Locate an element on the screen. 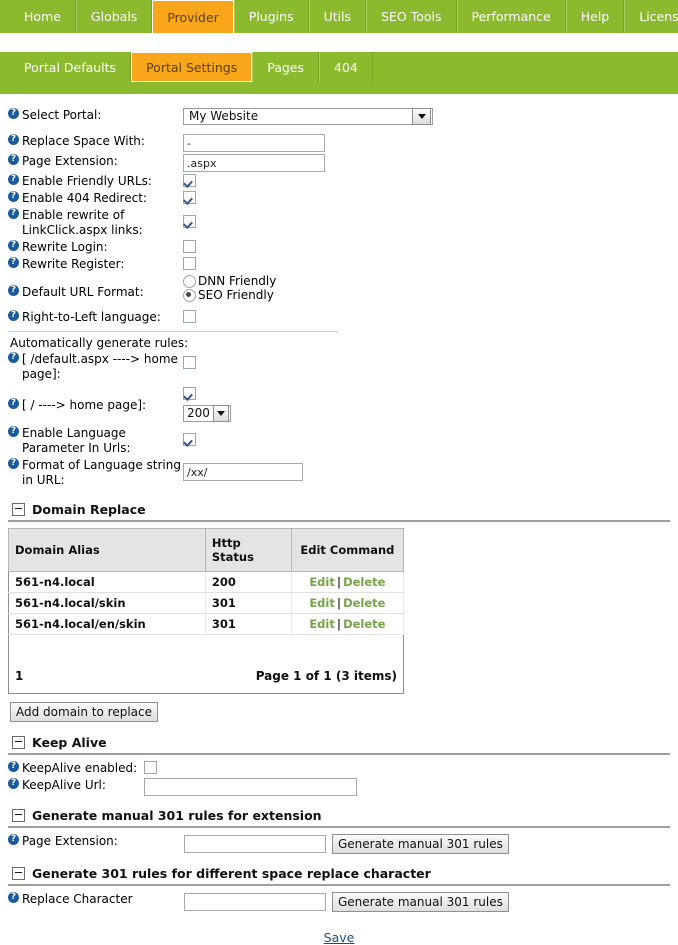 The image size is (678, 945). keep-alive-header: Keep Alive is located at coordinates (339, 742).